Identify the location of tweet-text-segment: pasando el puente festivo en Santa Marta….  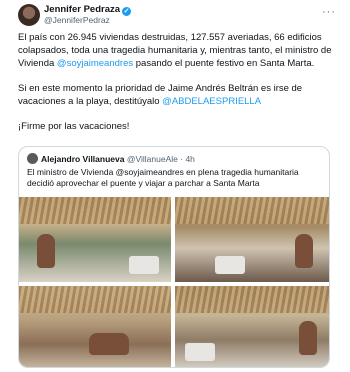
(224, 63).